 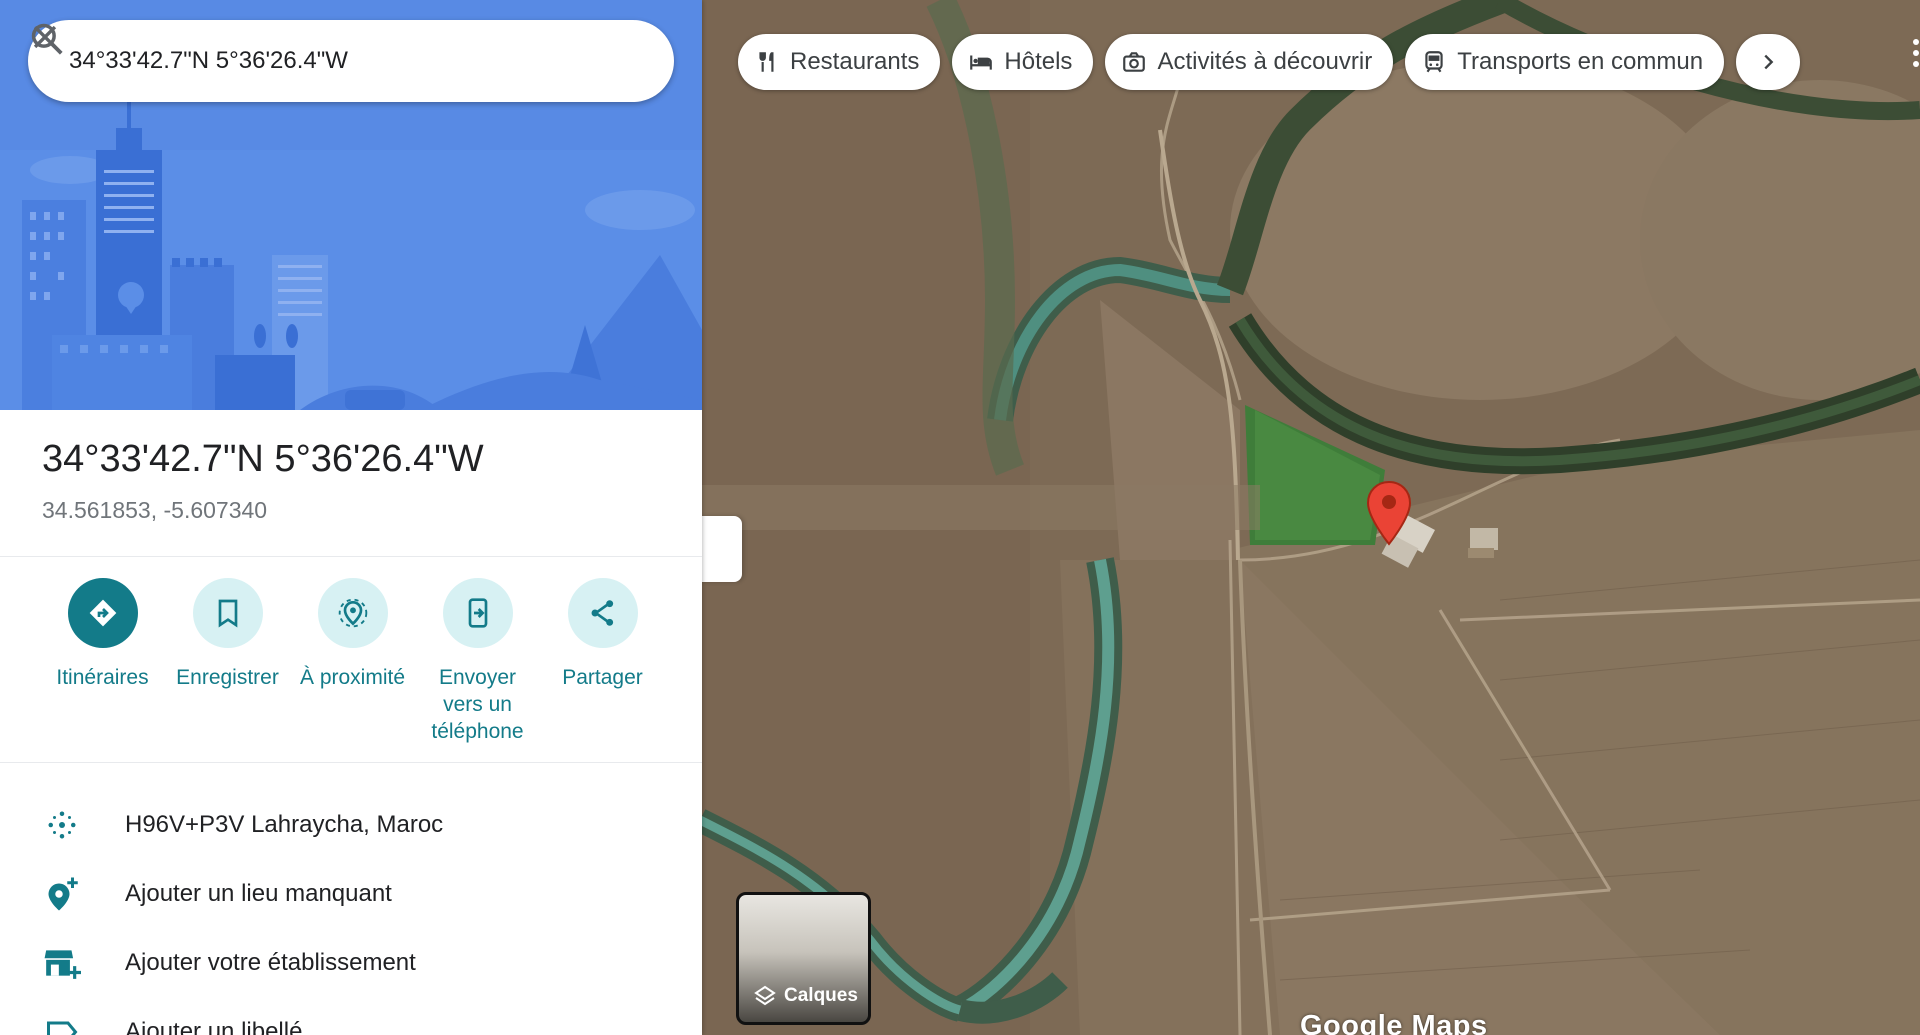 I want to click on chevron-right-icon, so click(x=1769, y=62).